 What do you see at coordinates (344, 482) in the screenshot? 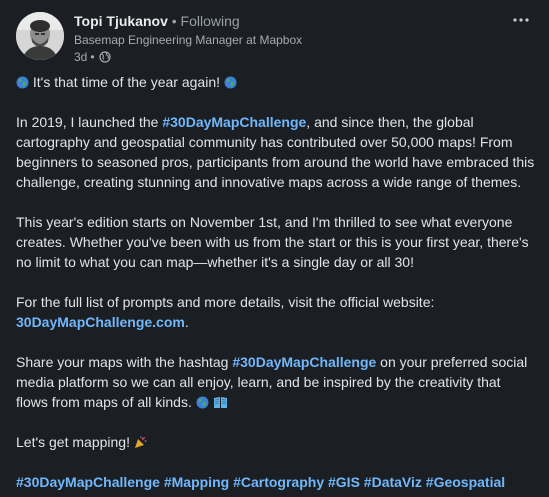
I see `hashtag-link: #GIS` at bounding box center [344, 482].